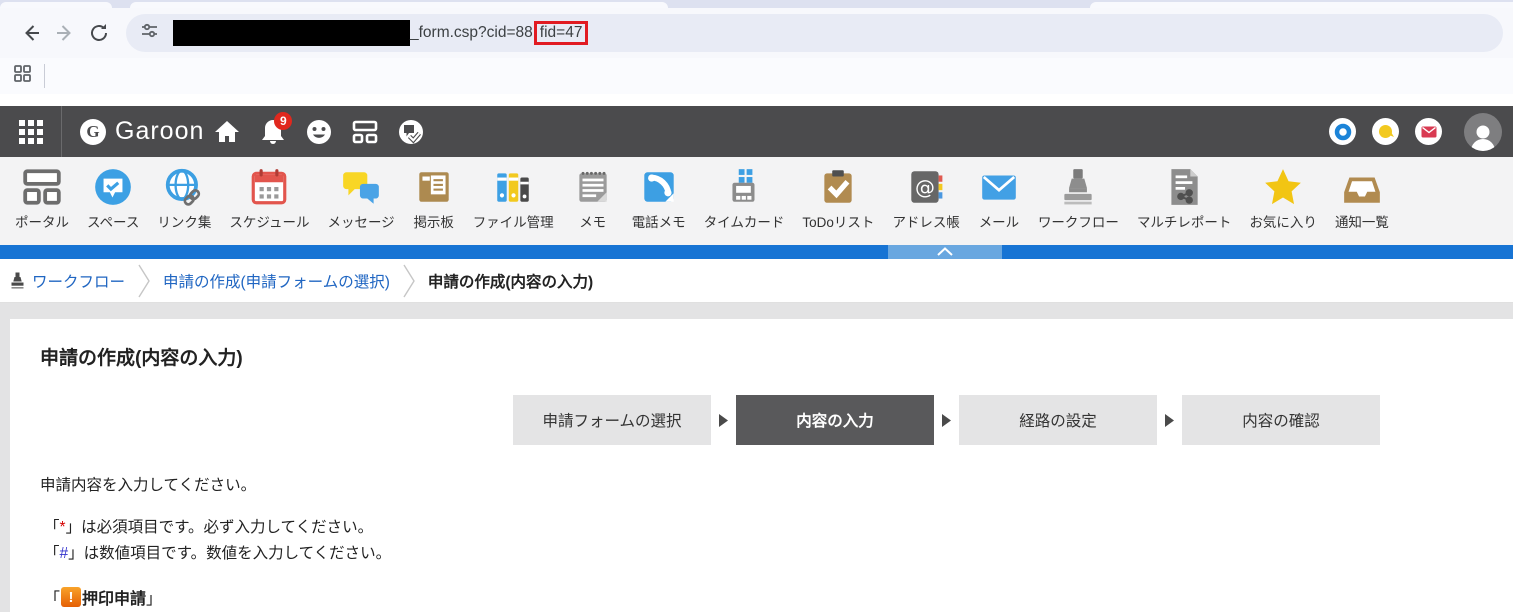  I want to click on chevron-up-icon, so click(945, 252).